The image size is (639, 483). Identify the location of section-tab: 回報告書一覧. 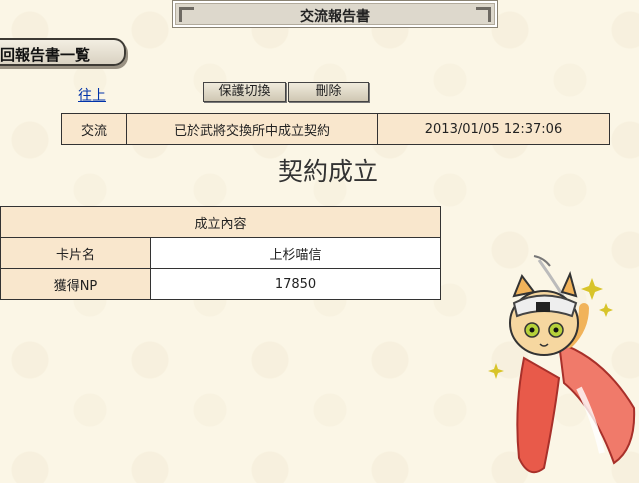
(63, 52).